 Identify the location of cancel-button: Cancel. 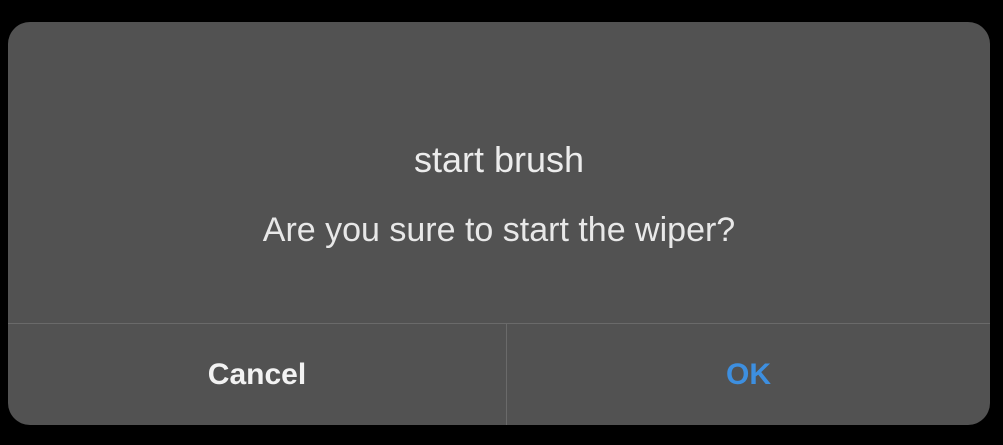
(257, 374).